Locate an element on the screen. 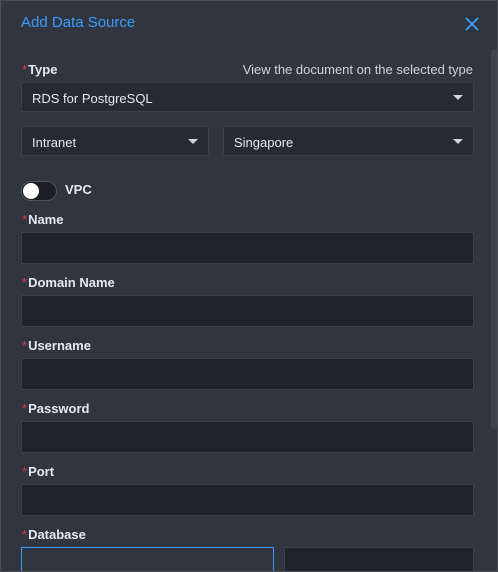 The height and width of the screenshot is (572, 498). name-input is located at coordinates (247, 248).